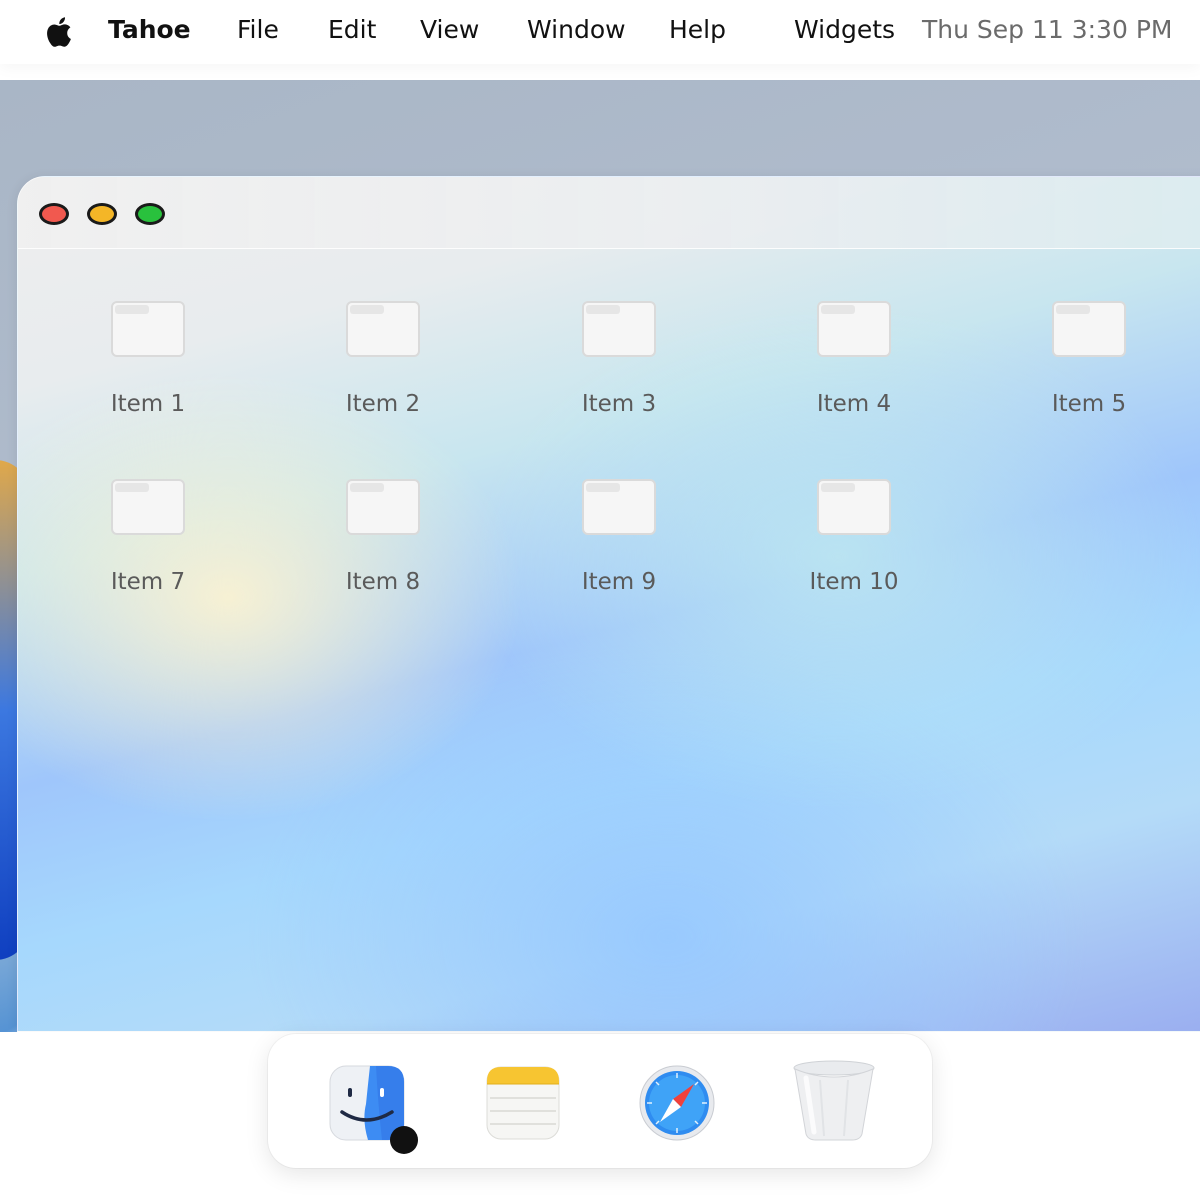 Image resolution: width=1200 pixels, height=1200 pixels. I want to click on item-label: Item 1, so click(148, 404).